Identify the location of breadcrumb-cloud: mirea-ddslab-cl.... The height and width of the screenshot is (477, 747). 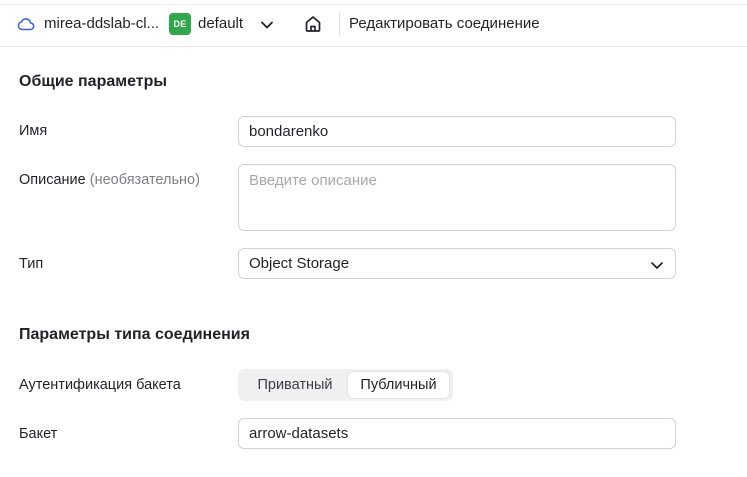
(101, 23).